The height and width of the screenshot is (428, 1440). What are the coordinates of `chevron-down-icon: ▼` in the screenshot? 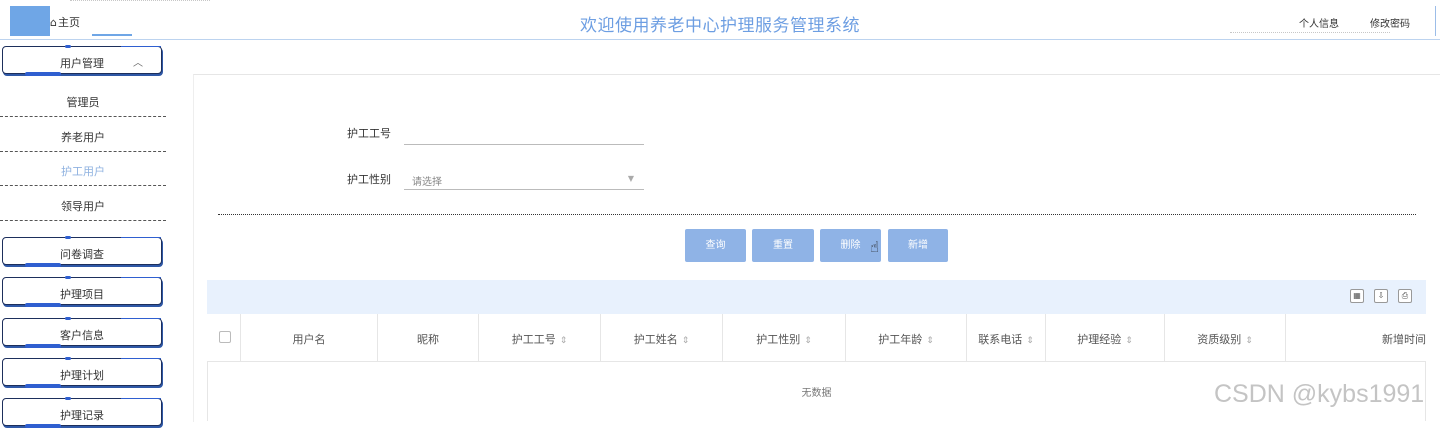 It's located at (630, 178).